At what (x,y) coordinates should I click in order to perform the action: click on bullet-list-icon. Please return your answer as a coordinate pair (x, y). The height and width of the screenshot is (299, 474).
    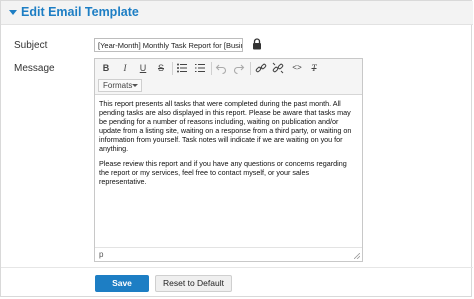
    Looking at the image, I should click on (182, 68).